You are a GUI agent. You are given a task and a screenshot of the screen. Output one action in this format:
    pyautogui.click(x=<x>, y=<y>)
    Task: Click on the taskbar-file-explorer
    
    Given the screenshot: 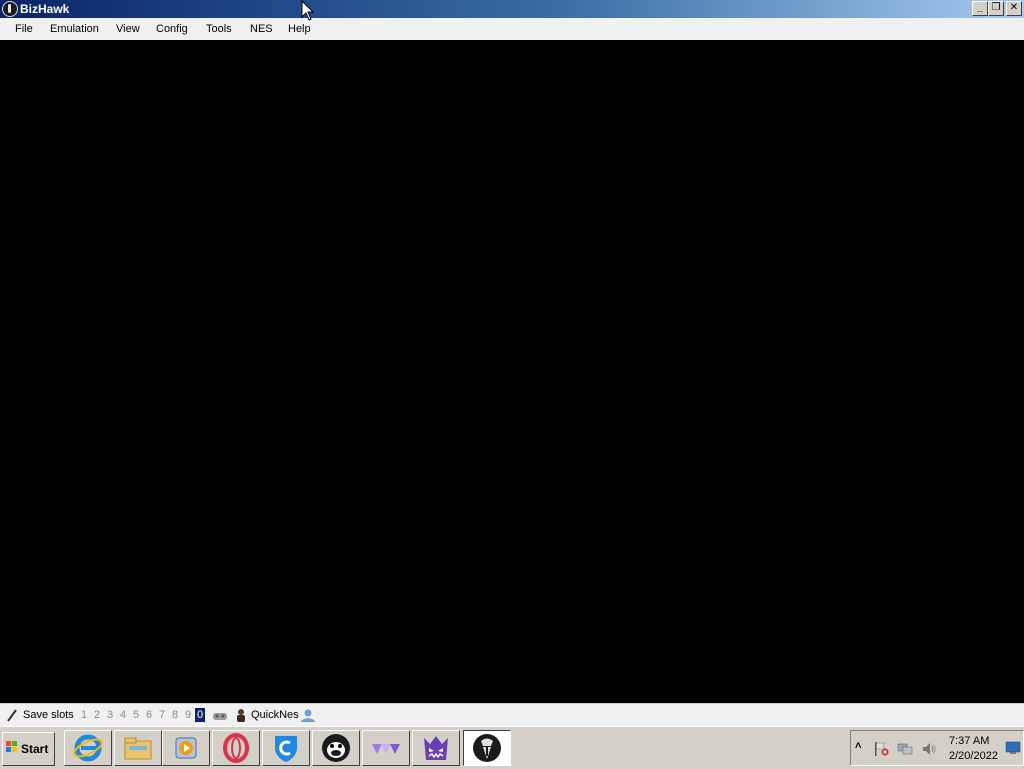 What is the action you would take?
    pyautogui.click(x=138, y=748)
    